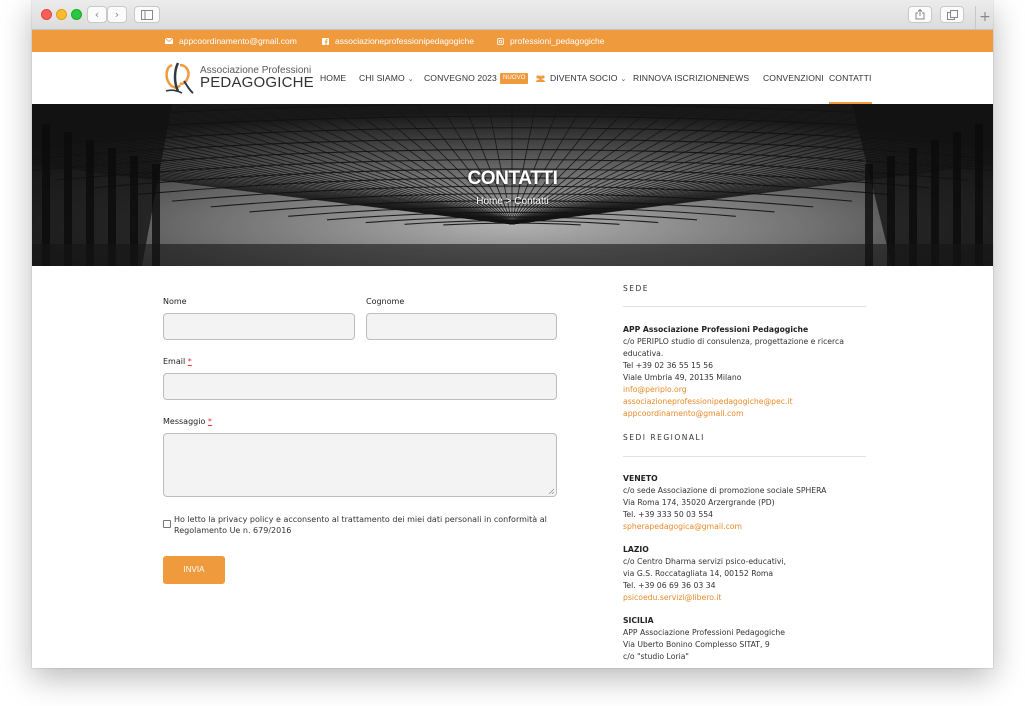 The height and width of the screenshot is (706, 1025). Describe the element at coordinates (360, 465) in the screenshot. I see `messaggio-textarea` at that location.